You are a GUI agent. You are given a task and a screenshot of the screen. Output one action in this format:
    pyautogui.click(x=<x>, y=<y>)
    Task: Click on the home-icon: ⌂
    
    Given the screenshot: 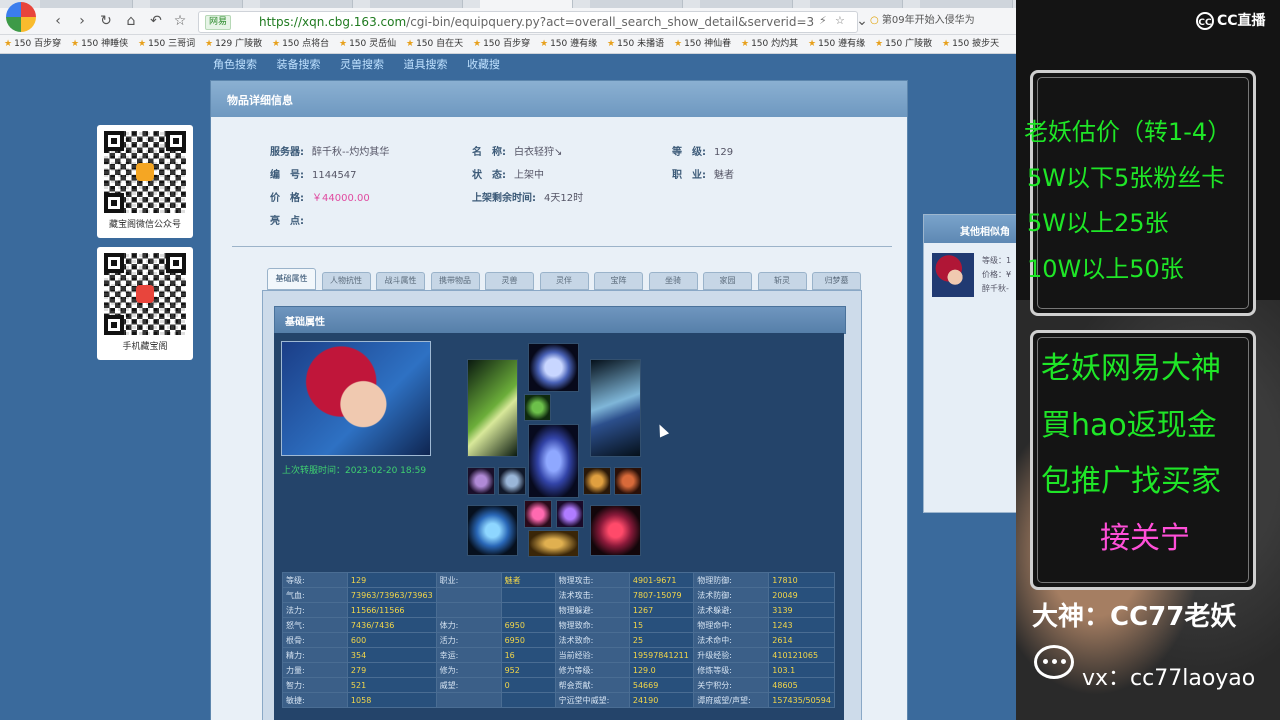 What is the action you would take?
    pyautogui.click(x=131, y=21)
    